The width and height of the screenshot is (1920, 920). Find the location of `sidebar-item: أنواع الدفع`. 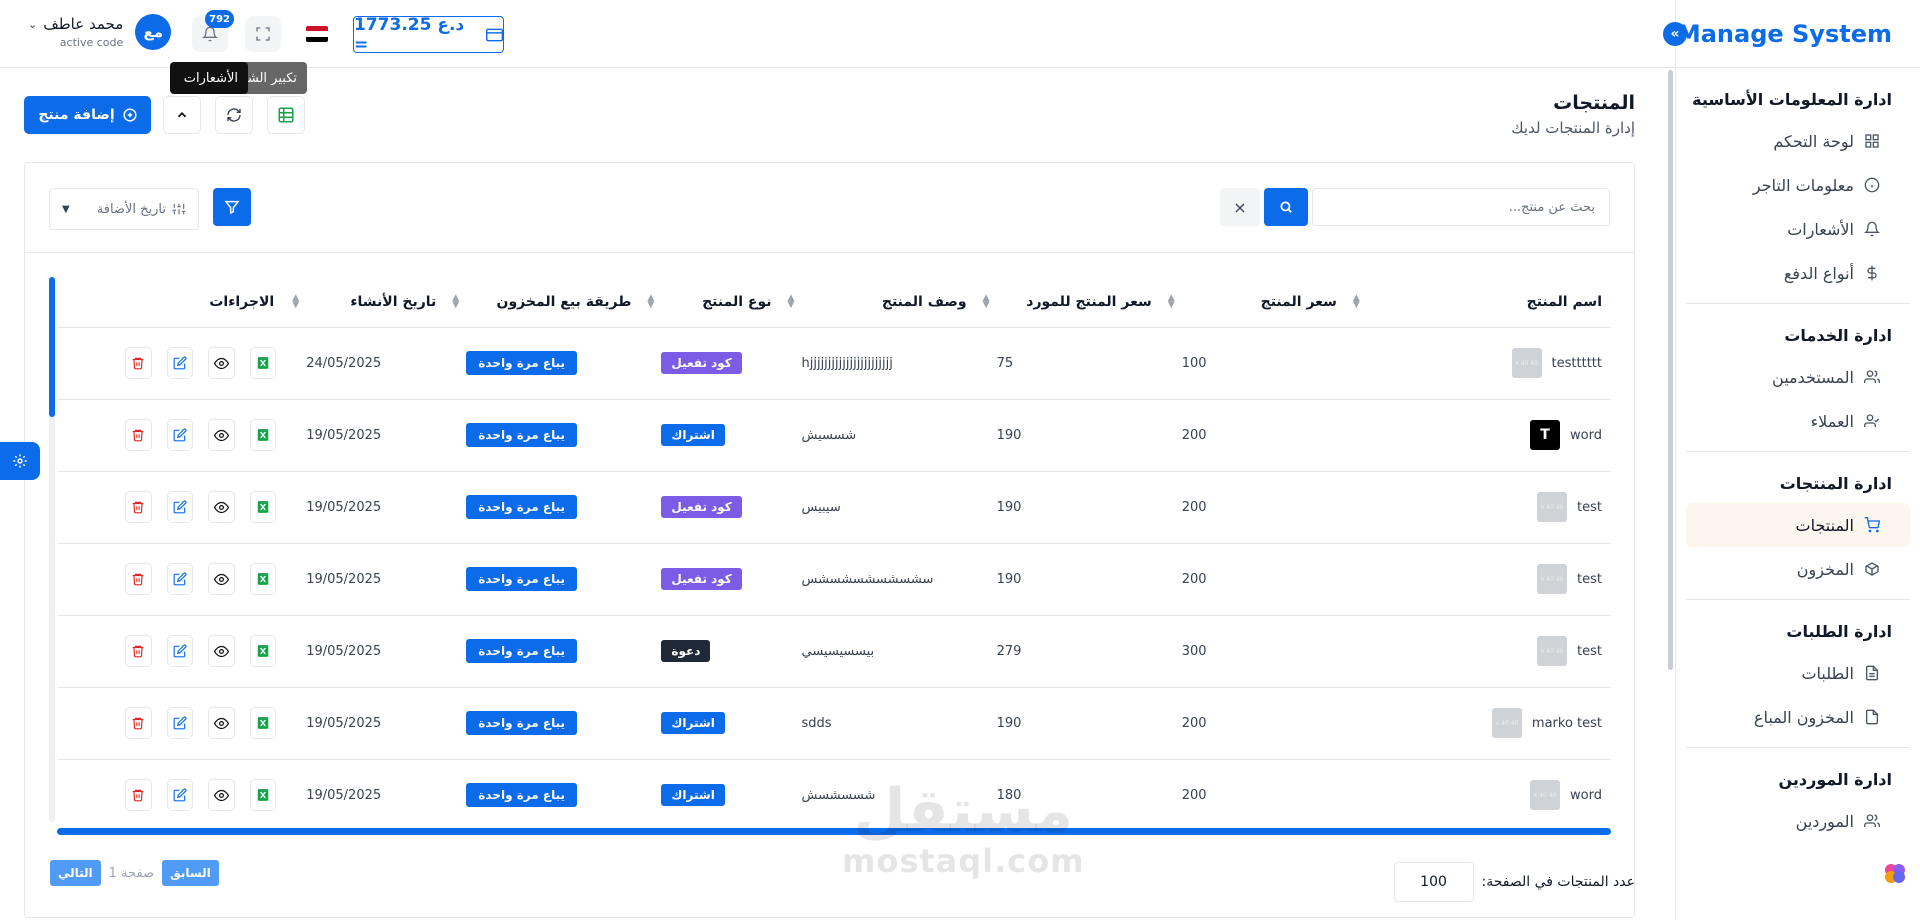

sidebar-item: أنواع الدفع is located at coordinates (1798, 273).